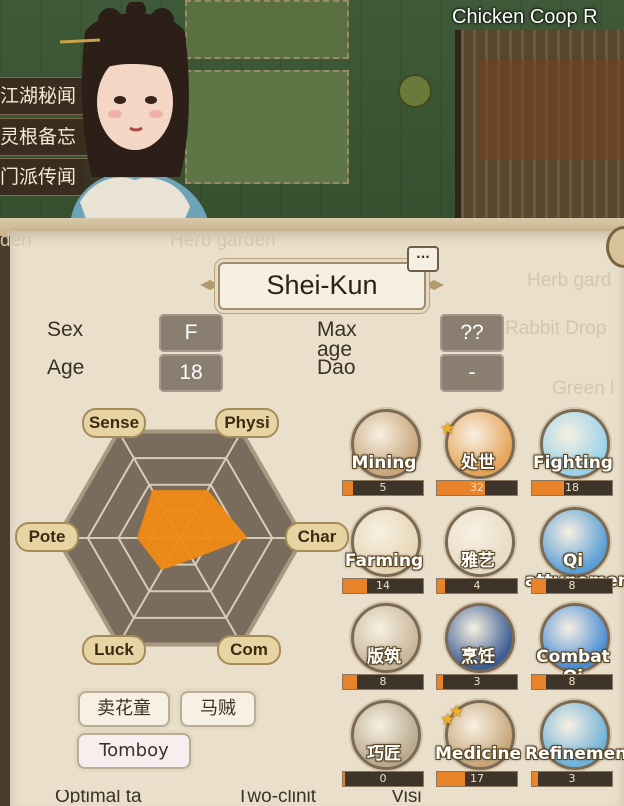 The image size is (624, 806). I want to click on skill-name: 雅艺, so click(478, 561).